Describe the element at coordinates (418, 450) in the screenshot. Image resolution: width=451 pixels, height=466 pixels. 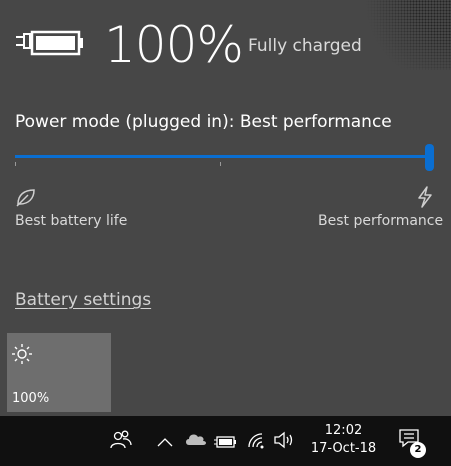
I see `notification-badge: 2` at that location.